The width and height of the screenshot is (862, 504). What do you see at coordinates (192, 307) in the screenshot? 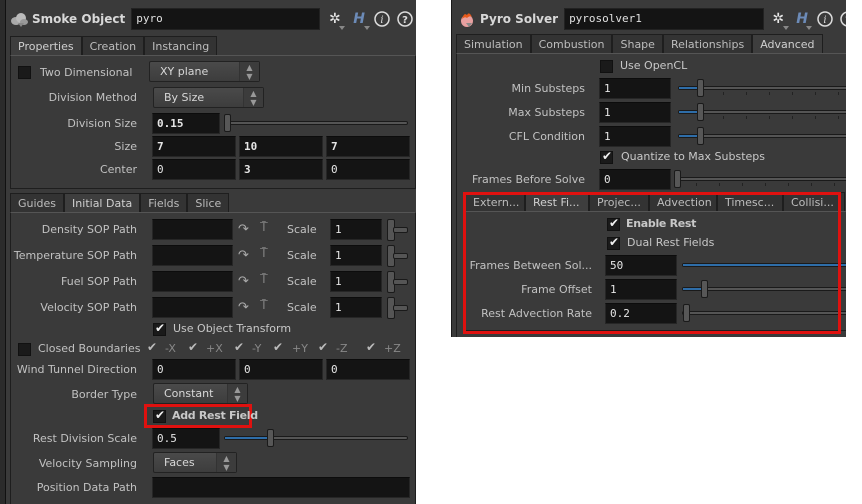
I see `velocity-sop-path-input` at bounding box center [192, 307].